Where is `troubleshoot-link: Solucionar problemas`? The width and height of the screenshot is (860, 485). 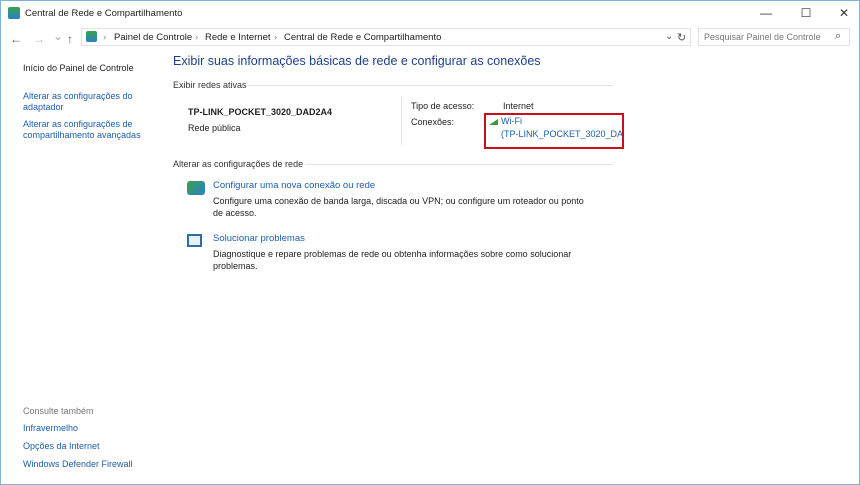 troubleshoot-link: Solucionar problemas is located at coordinates (259, 238).